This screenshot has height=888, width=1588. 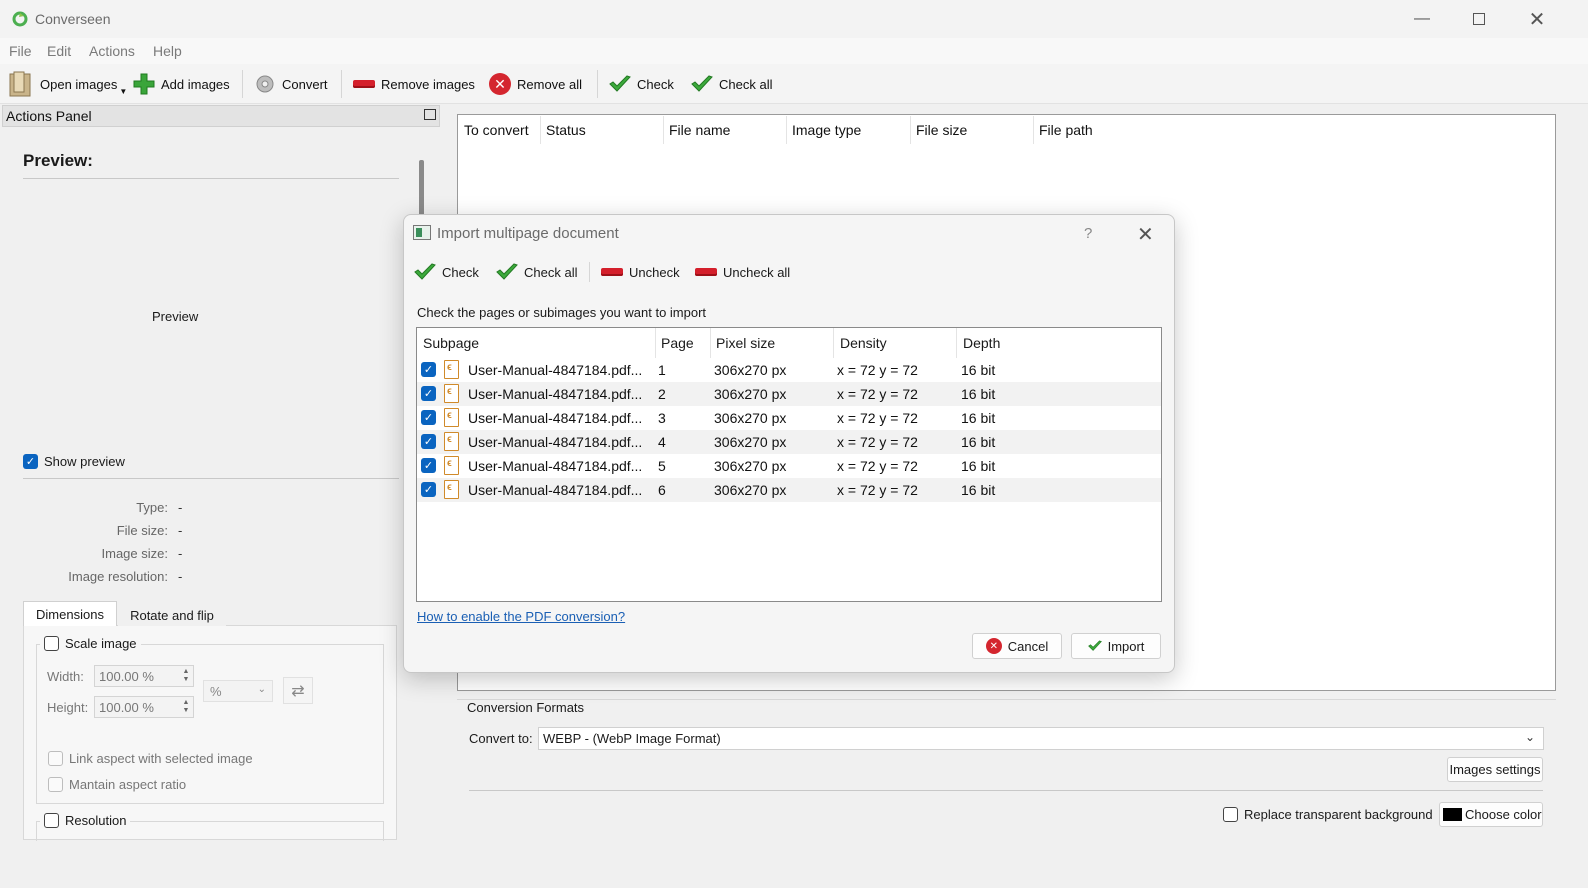 I want to click on dialog-uncheck-all-button: Uncheck all, so click(x=742, y=272).